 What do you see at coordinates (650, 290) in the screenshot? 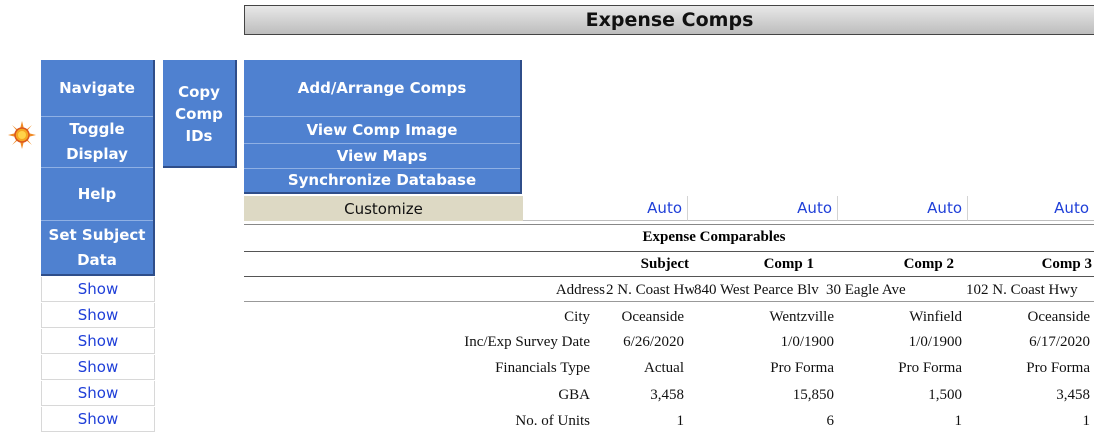
I see `subject-address: 2 N. Coast Hw` at bounding box center [650, 290].